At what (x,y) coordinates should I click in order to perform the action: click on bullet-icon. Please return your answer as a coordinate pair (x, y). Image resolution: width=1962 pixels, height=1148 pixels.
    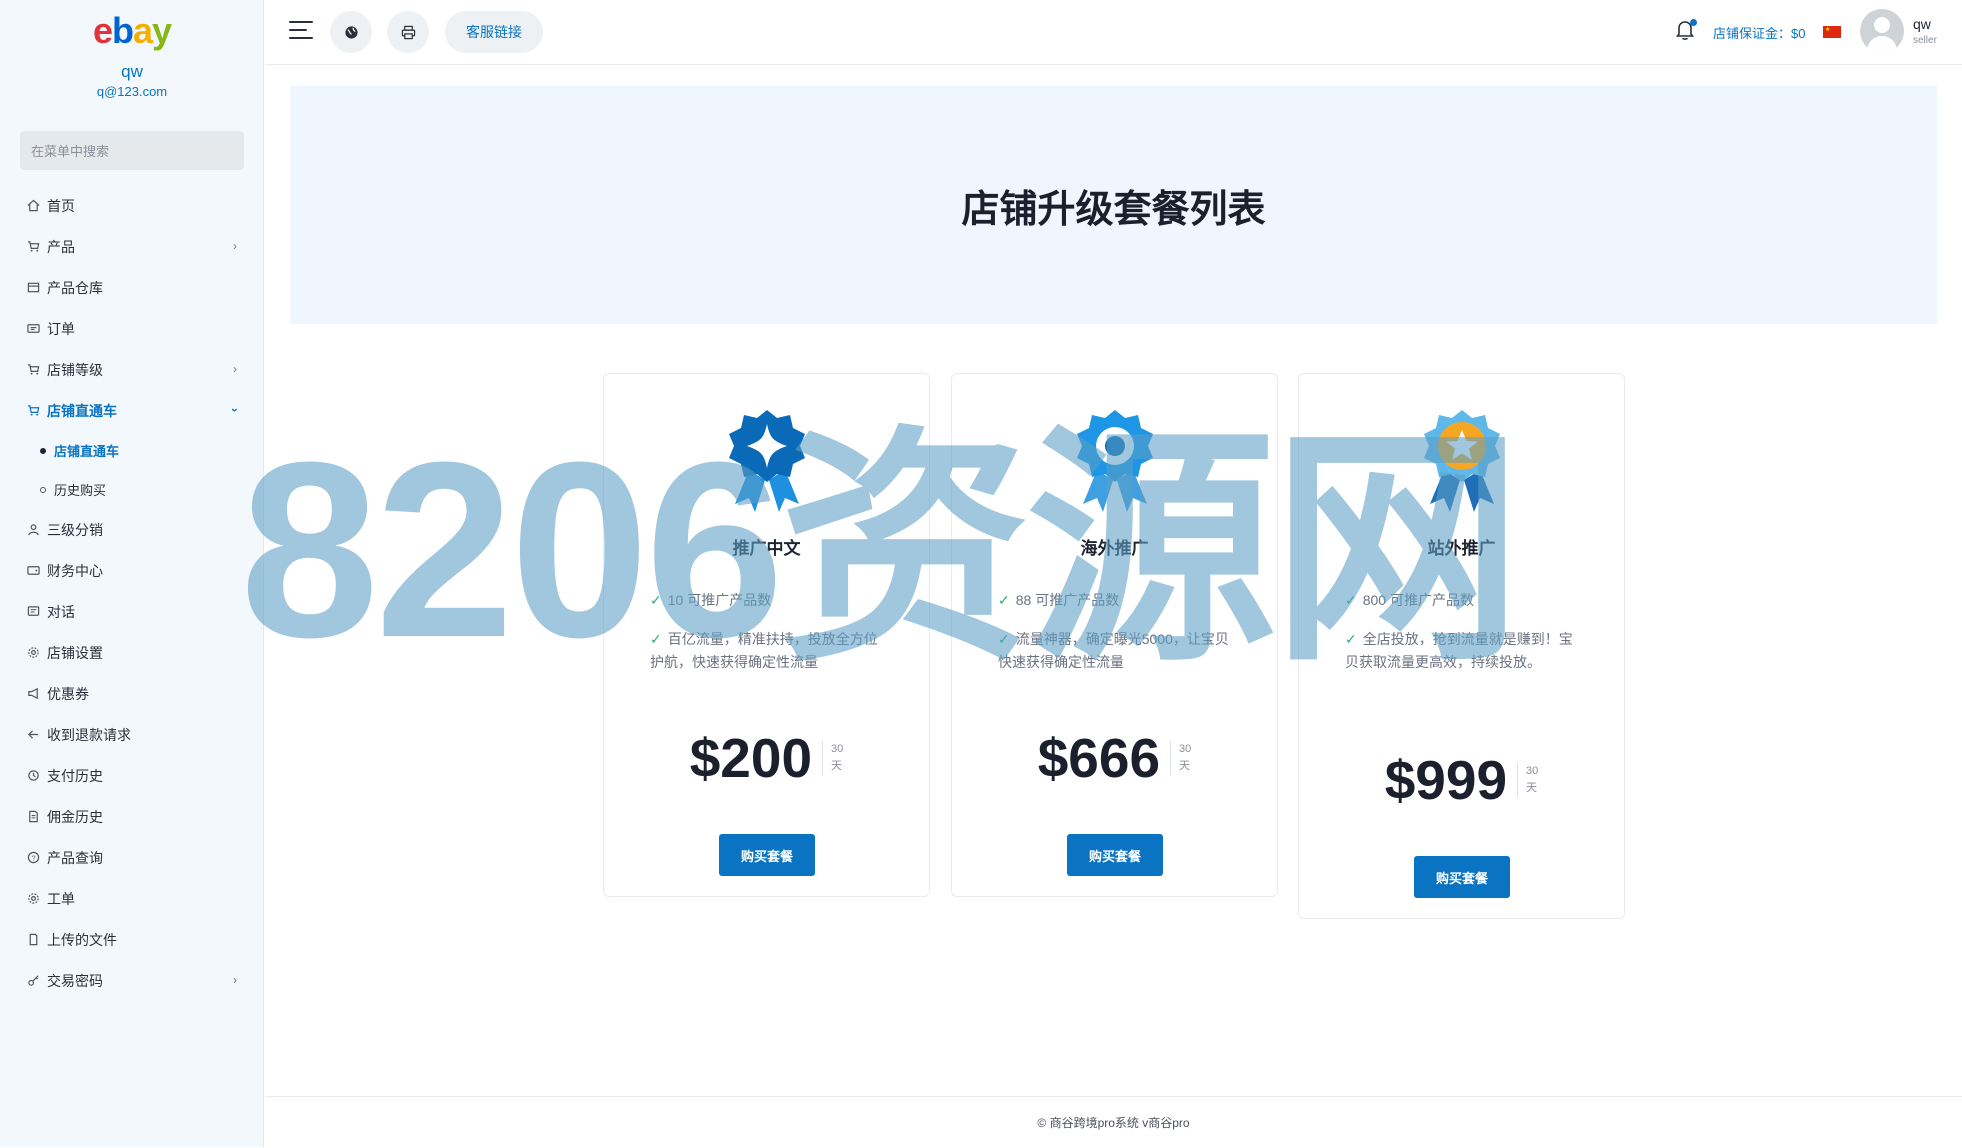
    Looking at the image, I should click on (43, 450).